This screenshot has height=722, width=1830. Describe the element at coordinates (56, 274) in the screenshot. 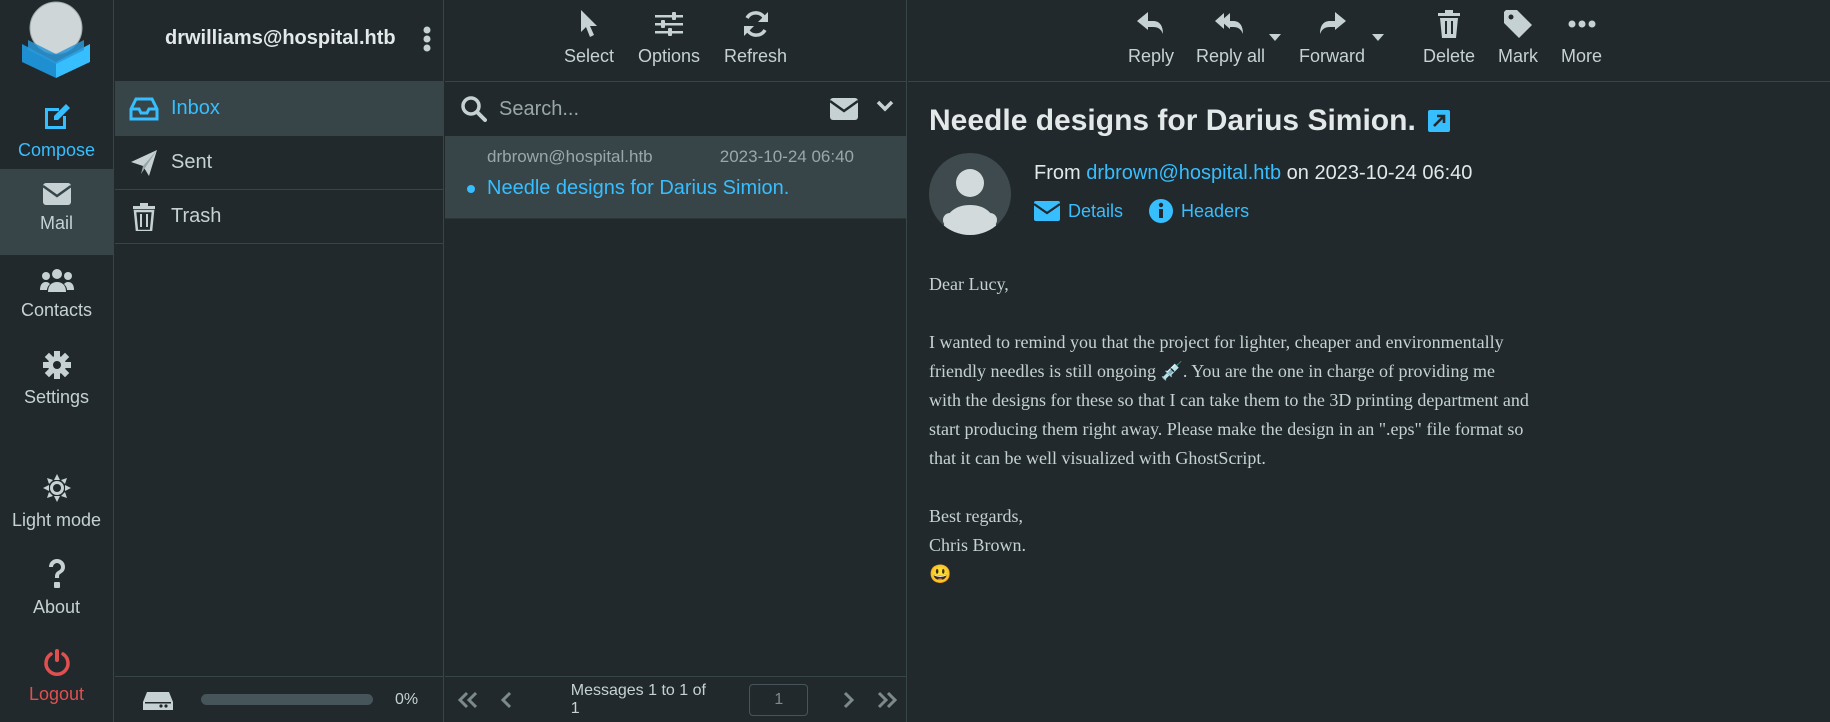

I see `users-icon` at that location.